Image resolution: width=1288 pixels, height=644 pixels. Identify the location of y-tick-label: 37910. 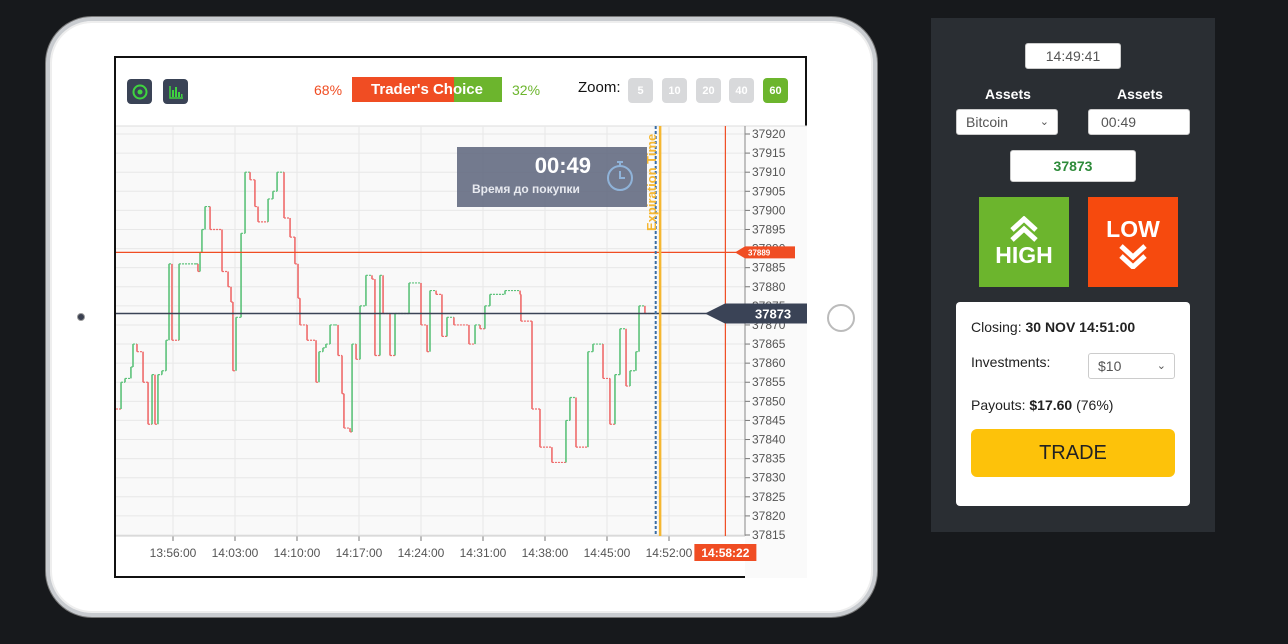
(769, 172).